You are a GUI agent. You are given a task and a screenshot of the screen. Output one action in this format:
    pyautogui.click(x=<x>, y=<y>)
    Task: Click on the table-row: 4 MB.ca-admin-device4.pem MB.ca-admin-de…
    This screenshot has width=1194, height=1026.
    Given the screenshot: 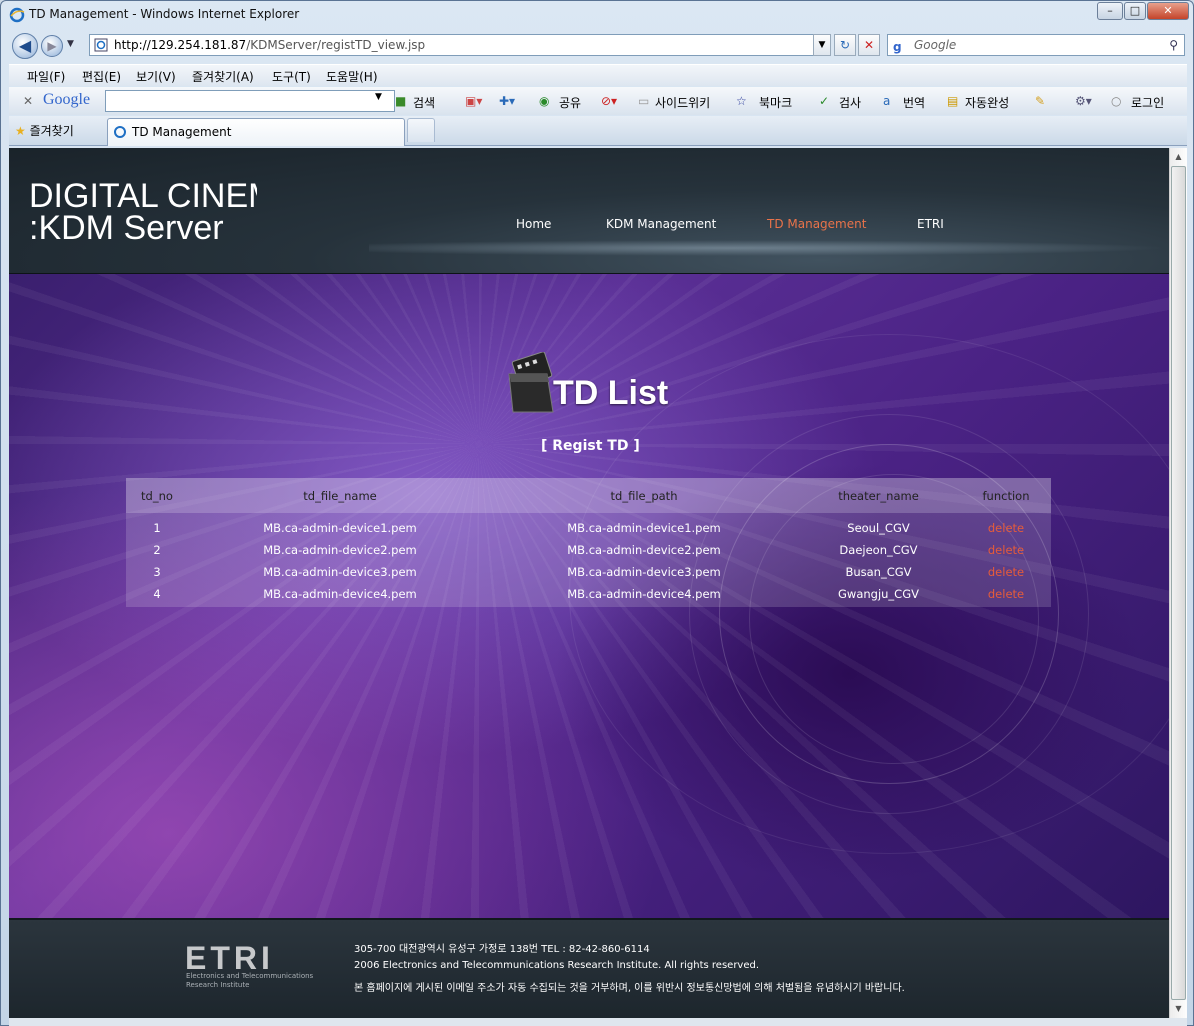 What is the action you would take?
    pyautogui.click(x=588, y=594)
    